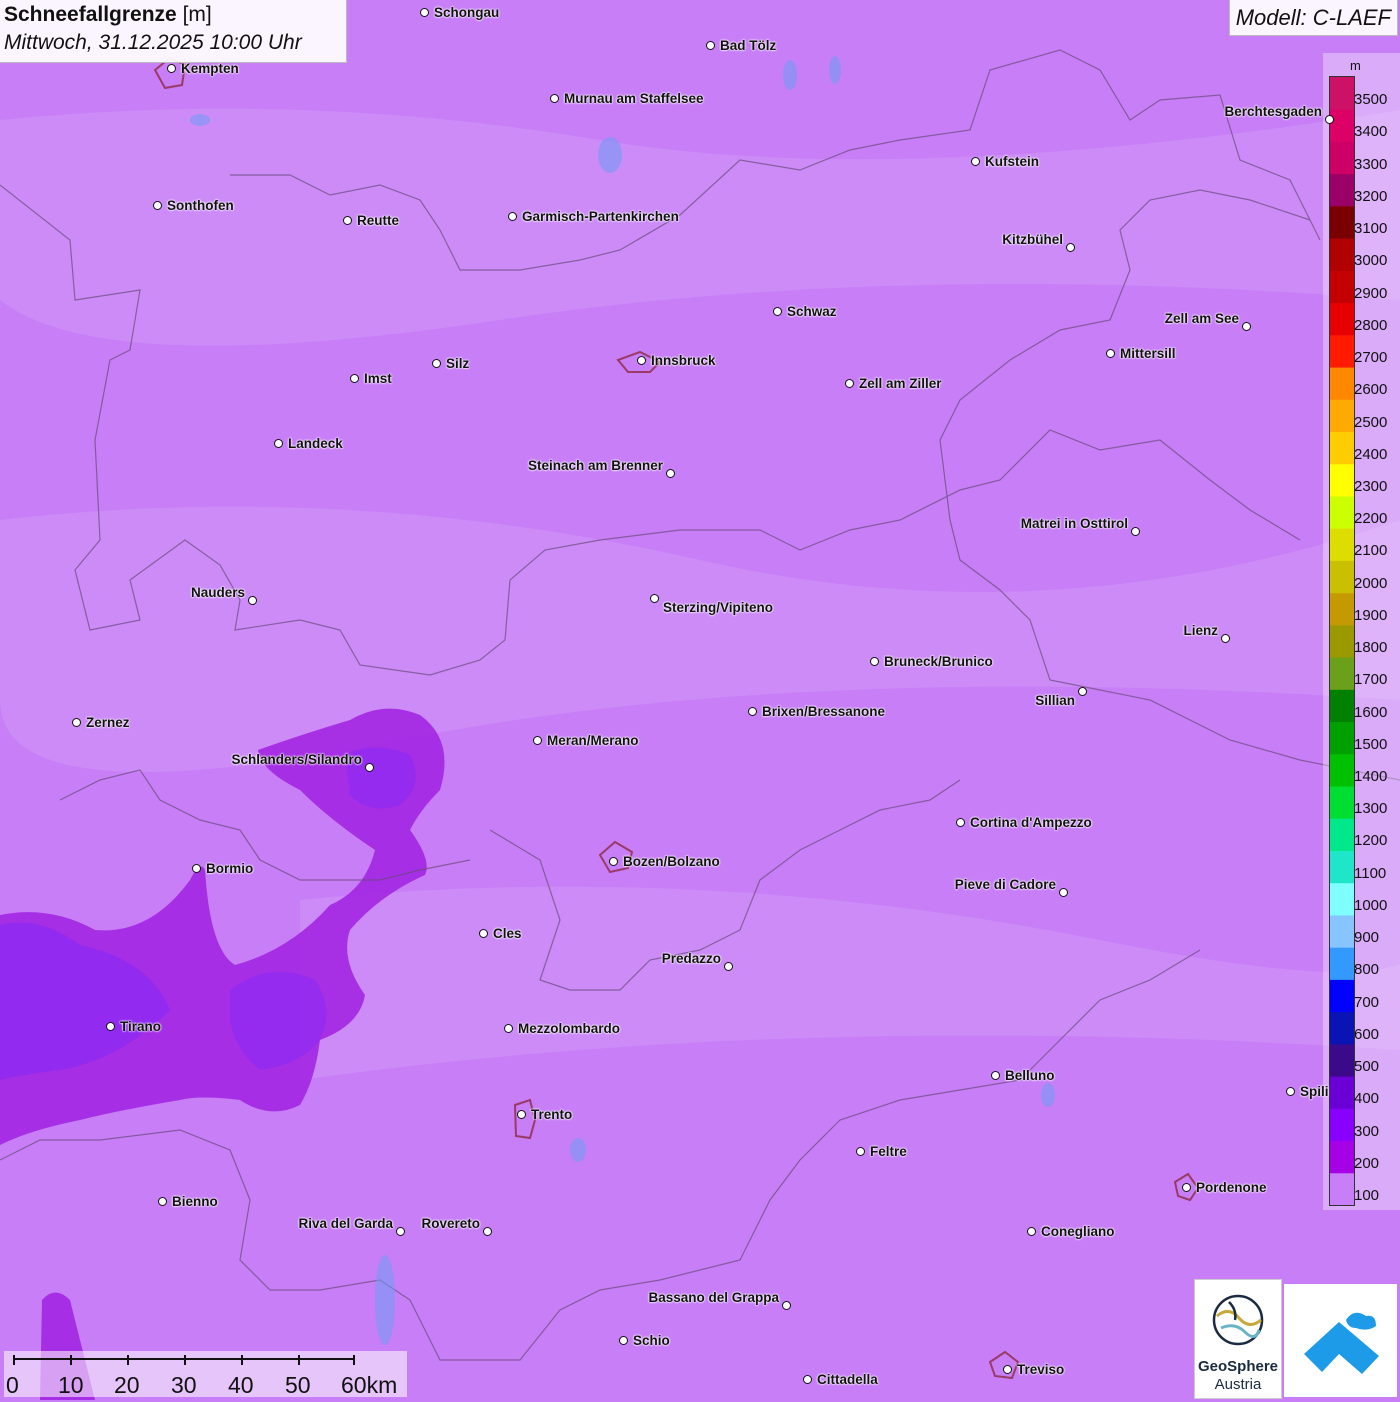  Describe the element at coordinates (1371, 841) in the screenshot. I see `legend-label-1200: 1200` at that location.